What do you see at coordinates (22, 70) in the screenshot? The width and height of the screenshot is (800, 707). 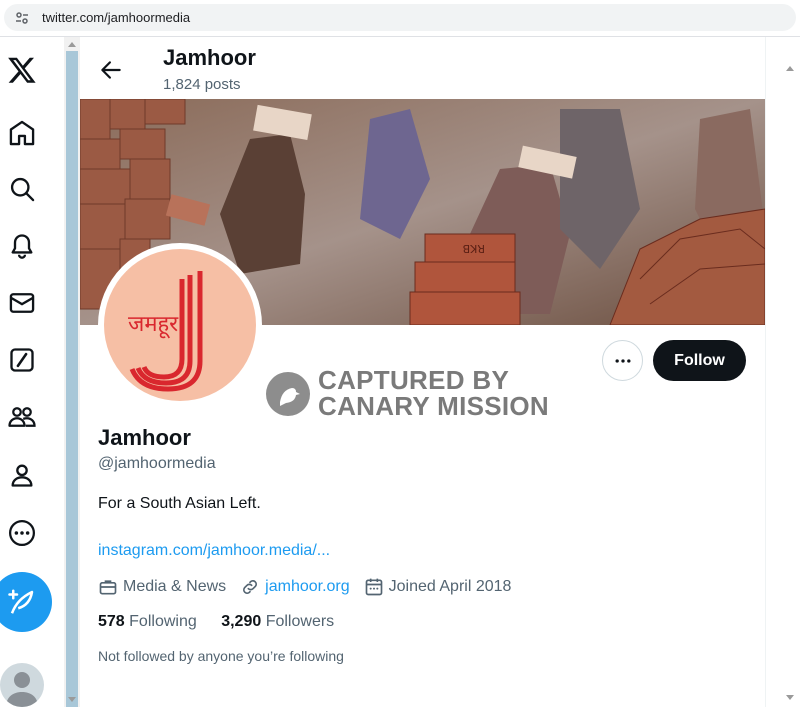 I see `x-logo-icon` at bounding box center [22, 70].